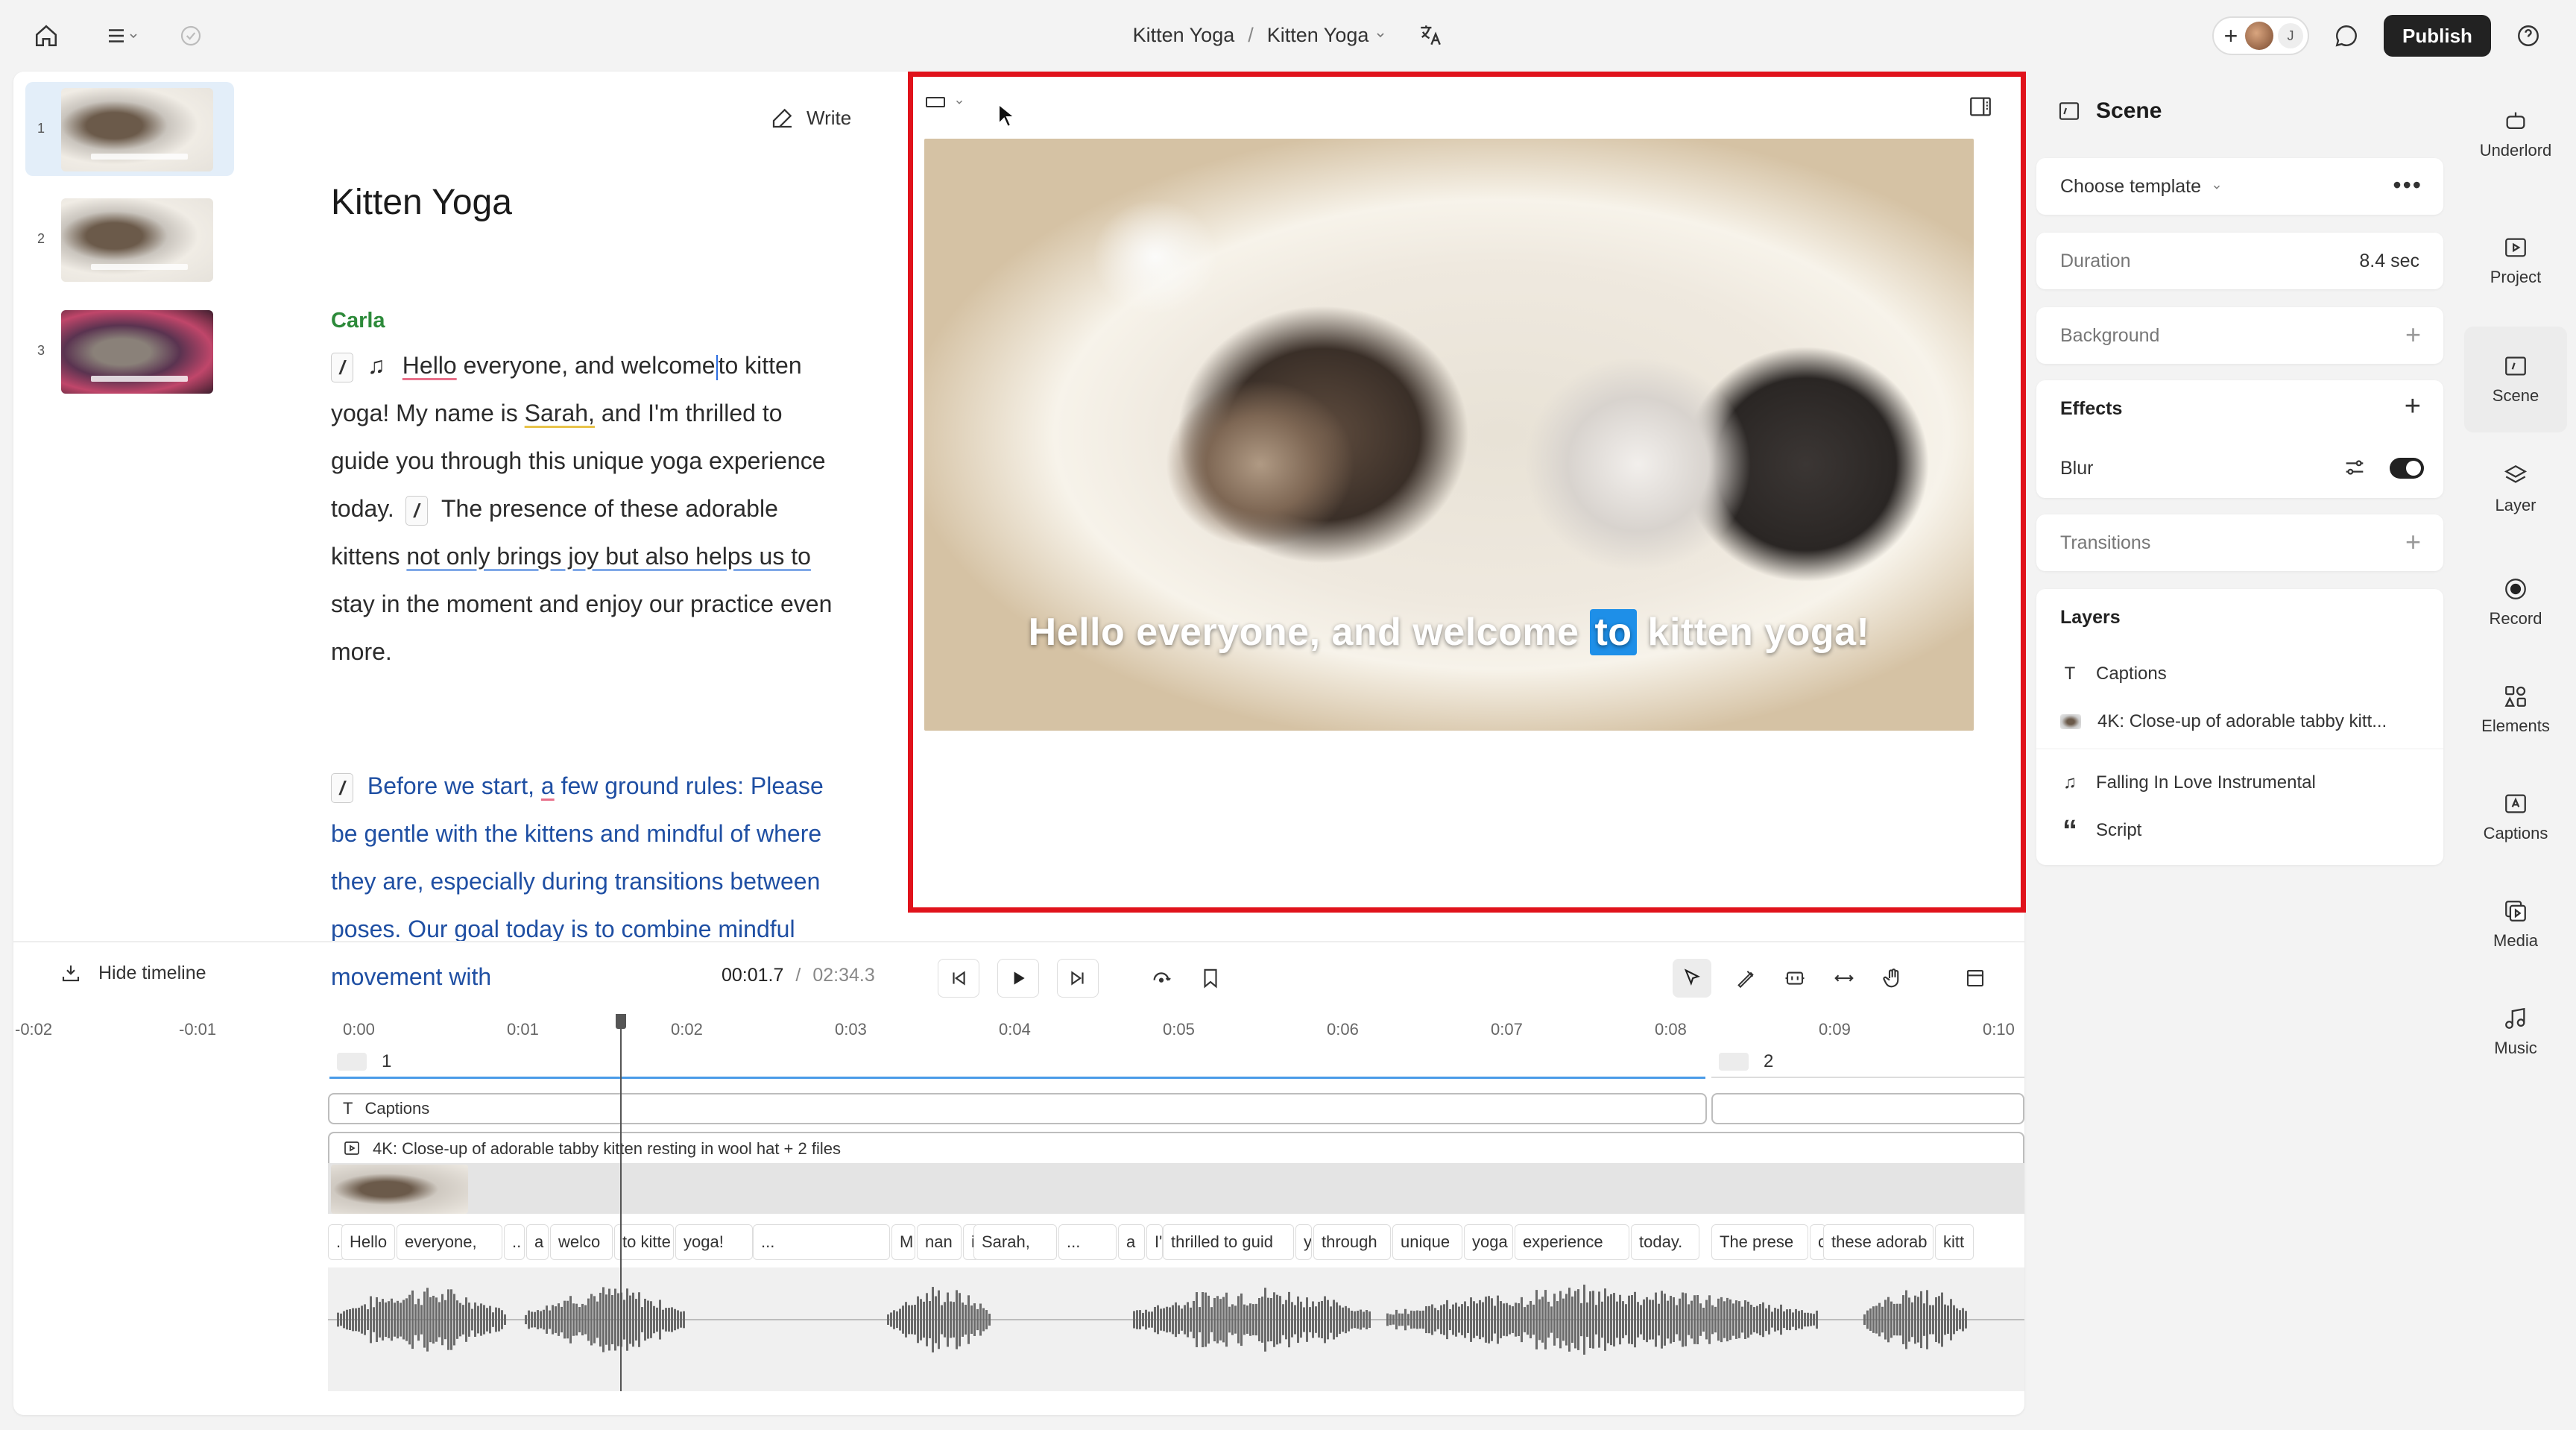 This screenshot has width=2576, height=1430. What do you see at coordinates (644, 1242) in the screenshot?
I see `transcript-word: to kitte` at bounding box center [644, 1242].